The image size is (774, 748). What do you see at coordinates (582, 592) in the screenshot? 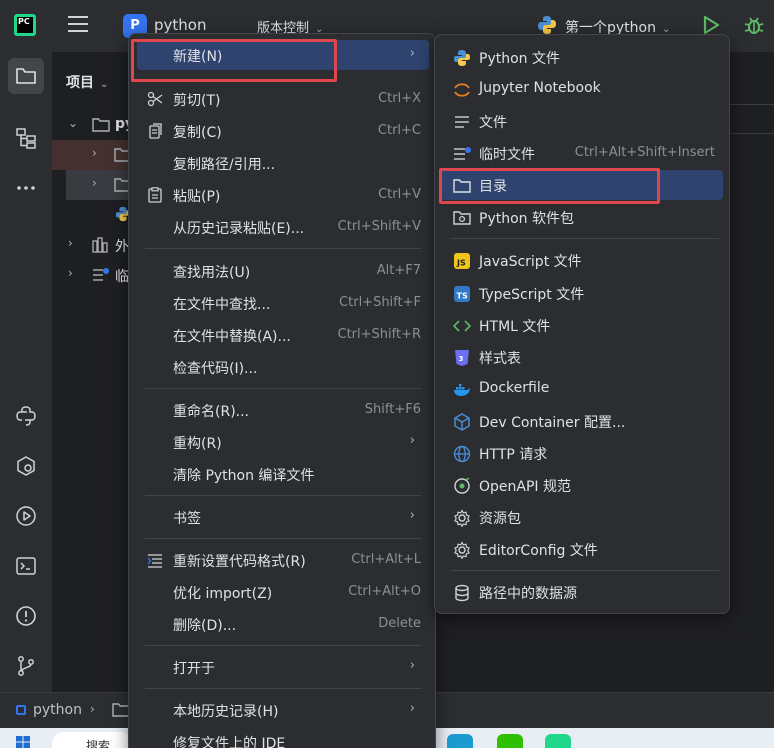
I see `submenu-item-data-source: 路径中的数据源` at bounding box center [582, 592].